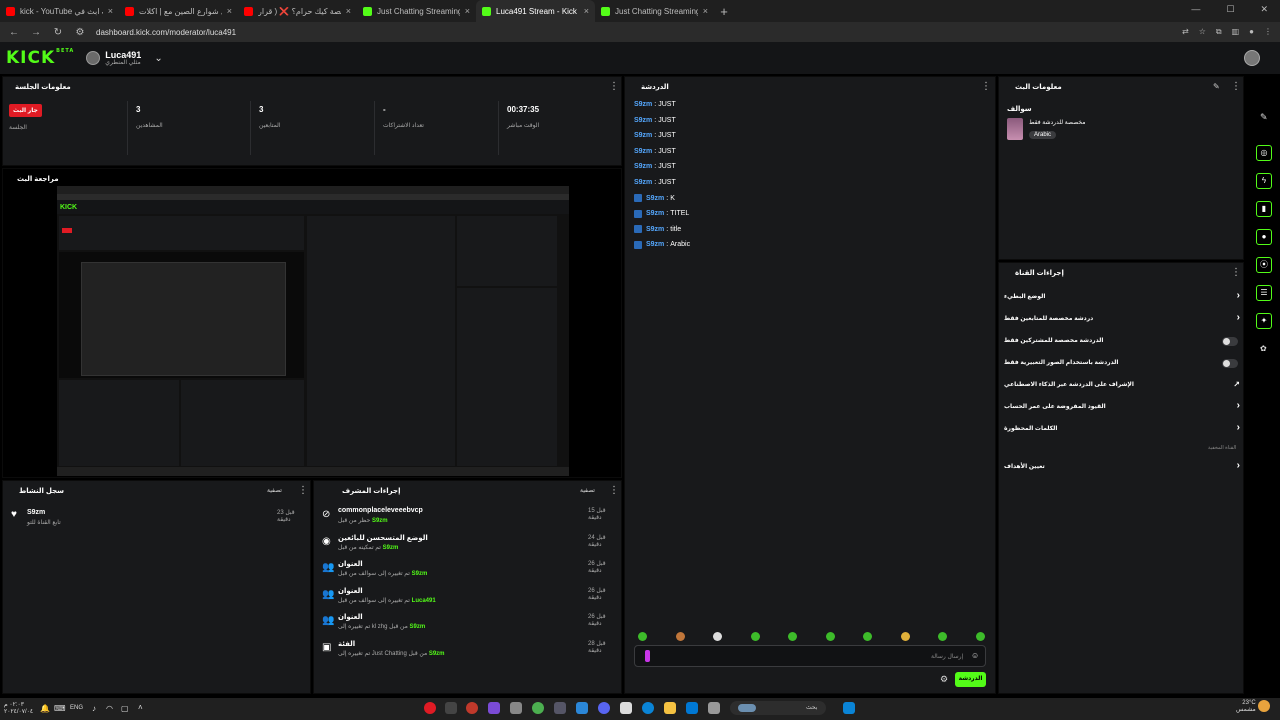  What do you see at coordinates (1263, 348) in the screenshot?
I see `settings-icon: ✿` at bounding box center [1263, 348].